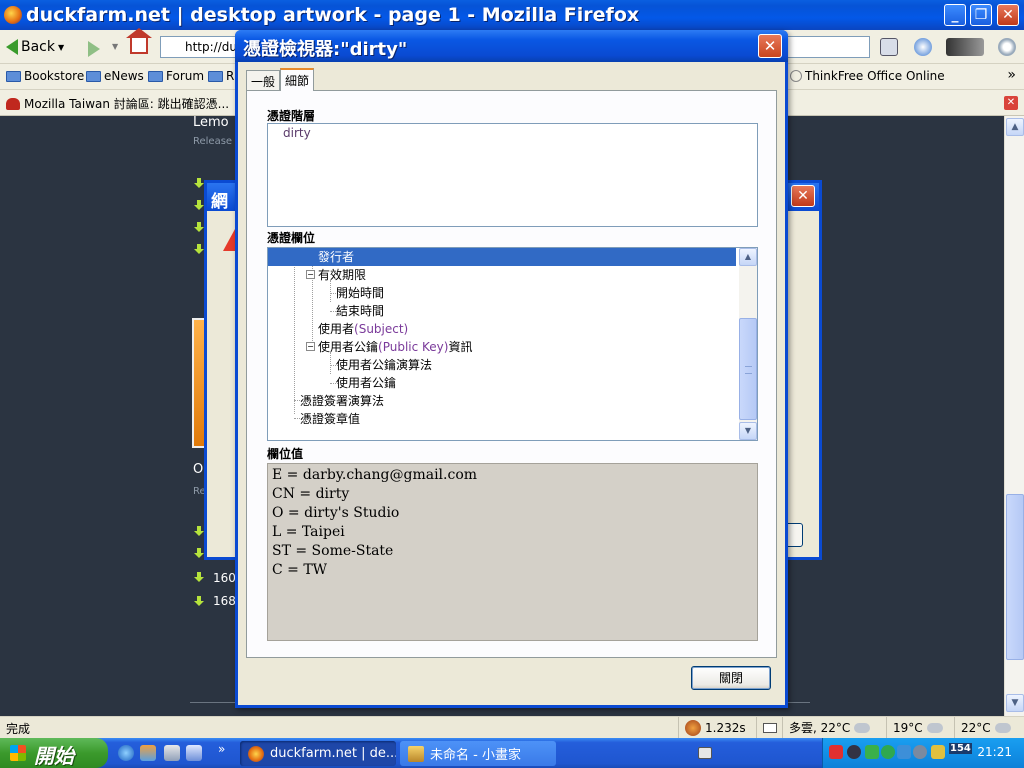 This screenshot has width=1024, height=768. What do you see at coordinates (1014, 416) in the screenshot?
I see `page-scrollbar: ▲ ▼` at bounding box center [1014, 416].